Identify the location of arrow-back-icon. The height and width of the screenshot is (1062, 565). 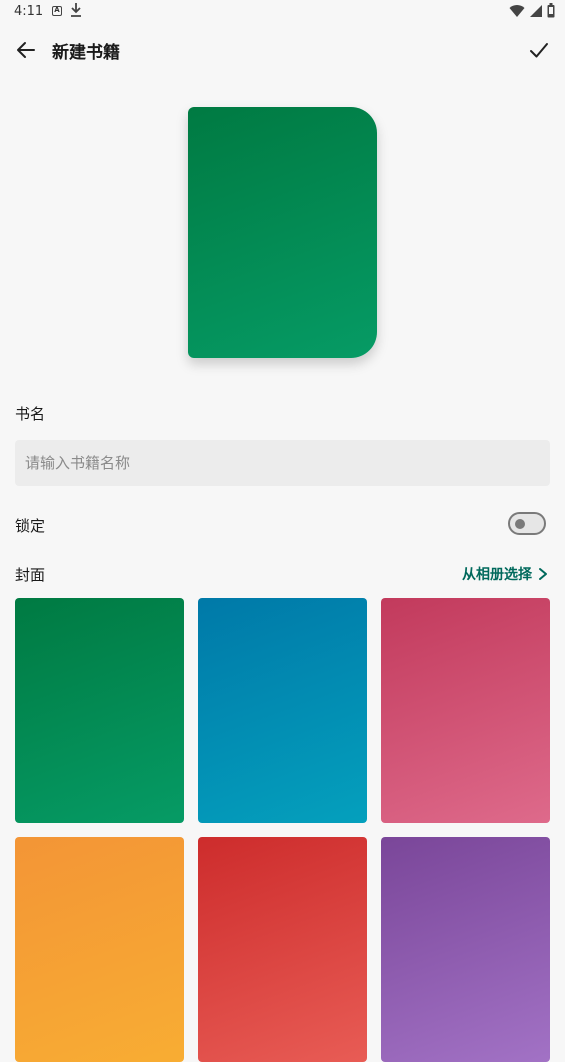
(26, 50).